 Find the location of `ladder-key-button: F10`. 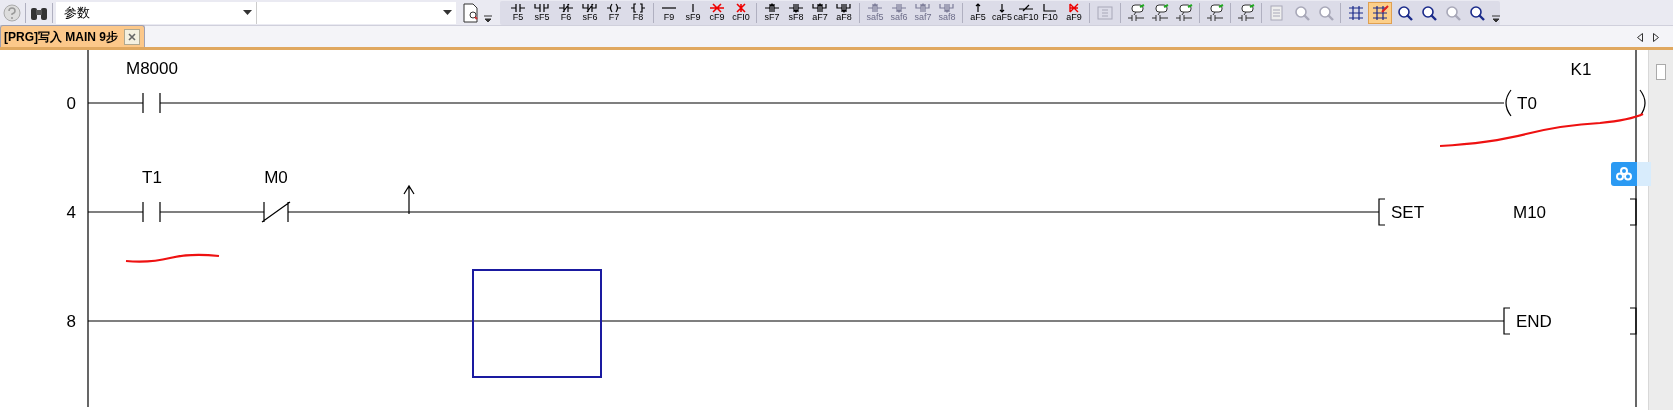

ladder-key-button: F10 is located at coordinates (1050, 12).